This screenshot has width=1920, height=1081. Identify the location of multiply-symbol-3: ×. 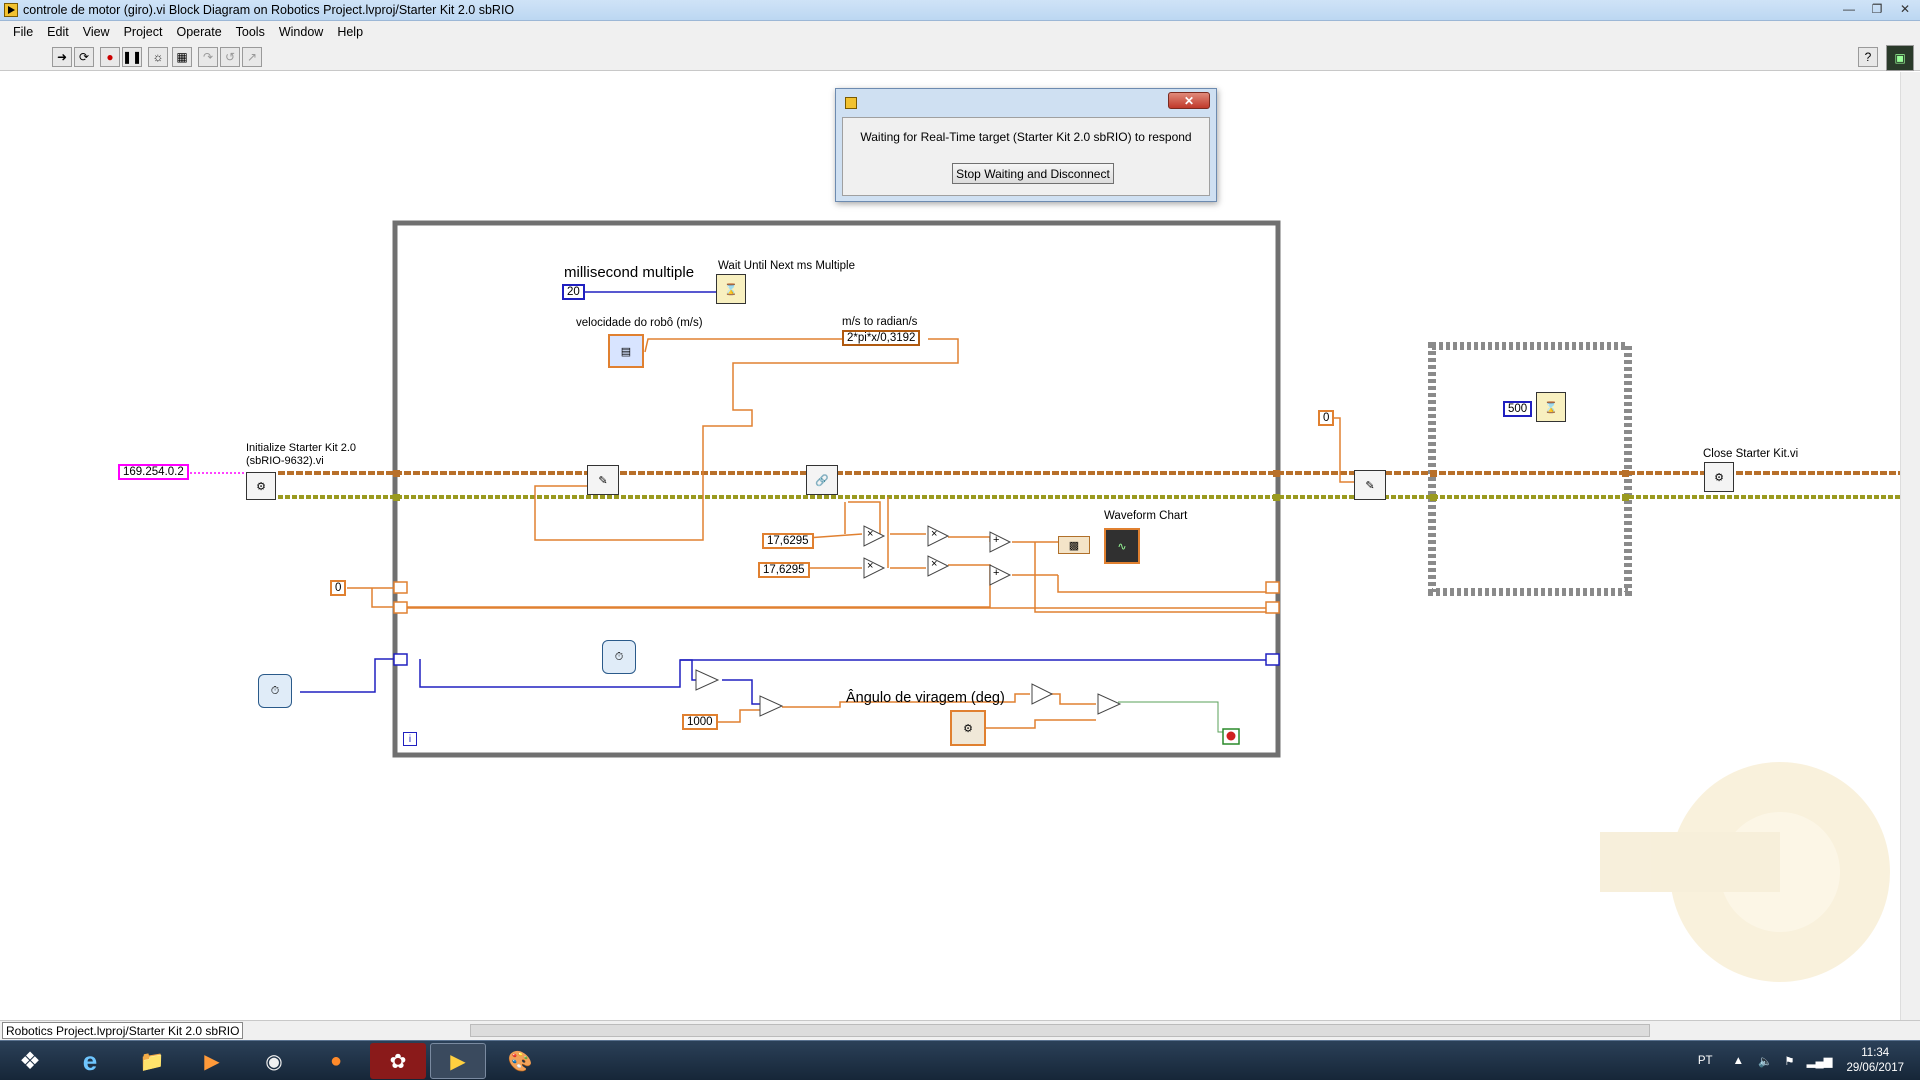
(934, 534).